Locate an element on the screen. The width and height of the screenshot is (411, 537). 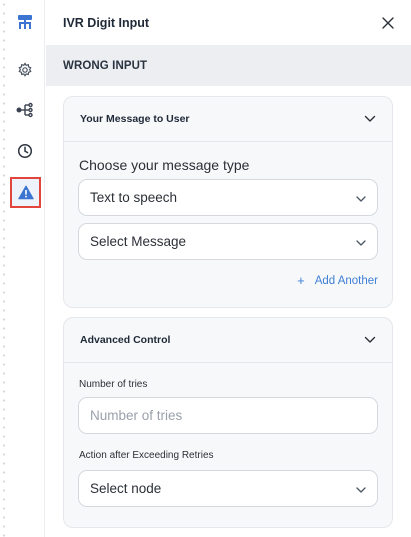
retry-action-label: Action after Exceeding Retries is located at coordinates (146, 455).